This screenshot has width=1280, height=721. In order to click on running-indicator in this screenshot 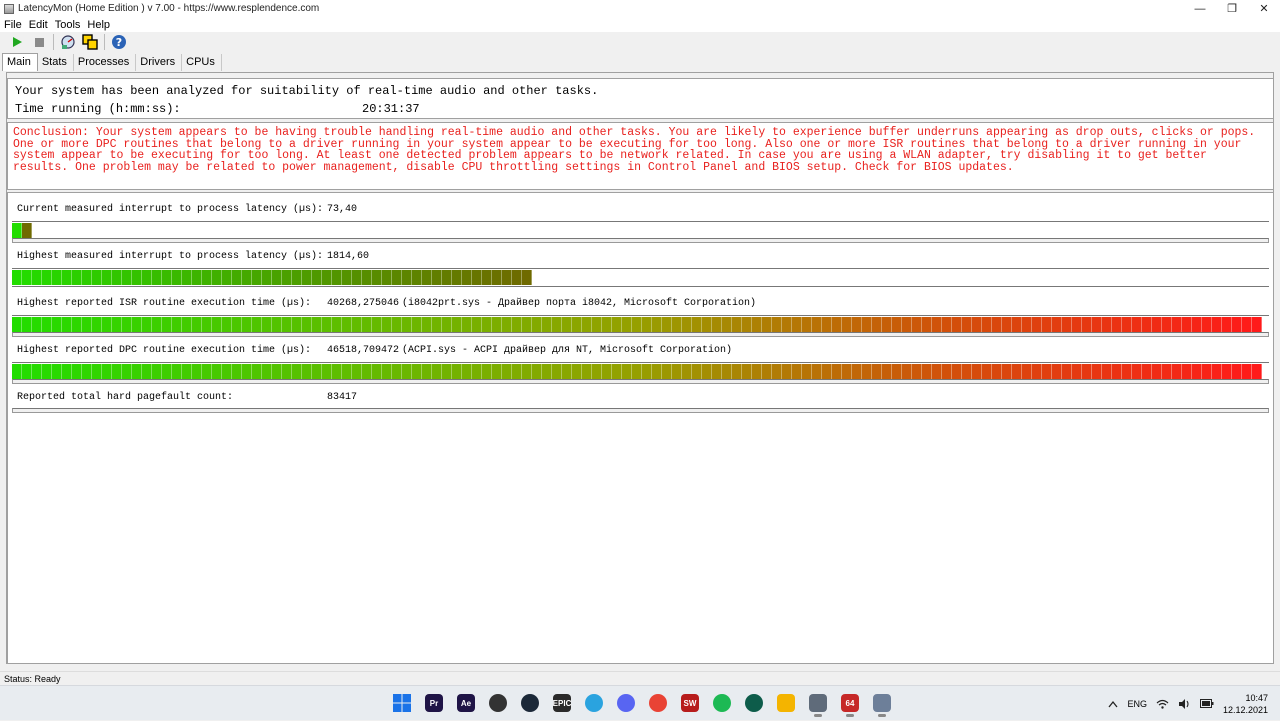, I will do `click(850, 715)`.